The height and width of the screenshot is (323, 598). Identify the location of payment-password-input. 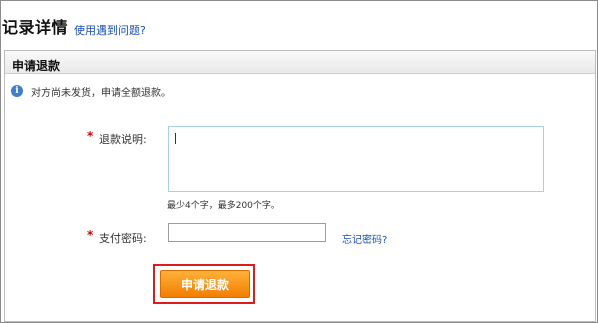
(247, 232).